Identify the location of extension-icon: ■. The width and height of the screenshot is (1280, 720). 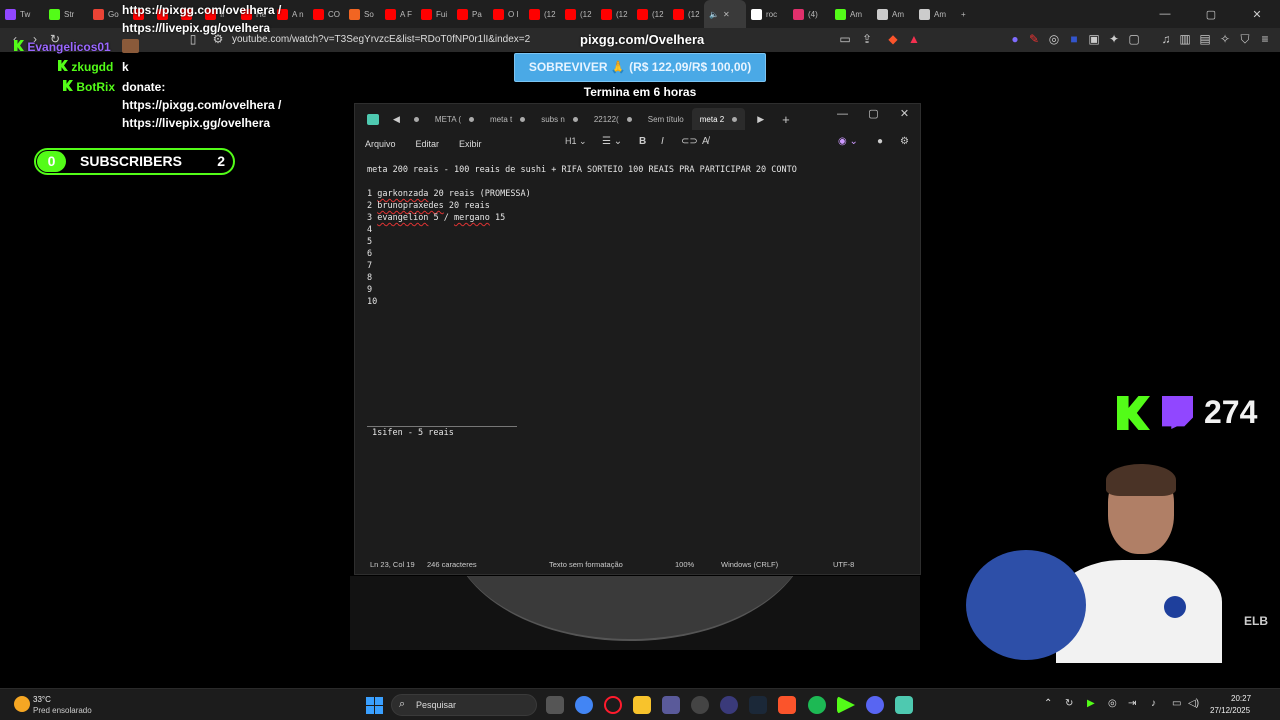
(1074, 39).